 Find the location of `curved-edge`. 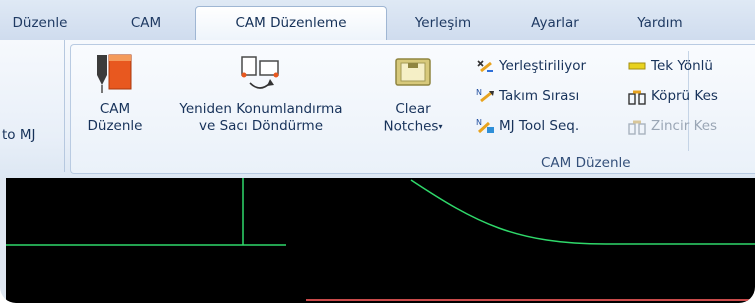

curved-edge is located at coordinates (582, 212).